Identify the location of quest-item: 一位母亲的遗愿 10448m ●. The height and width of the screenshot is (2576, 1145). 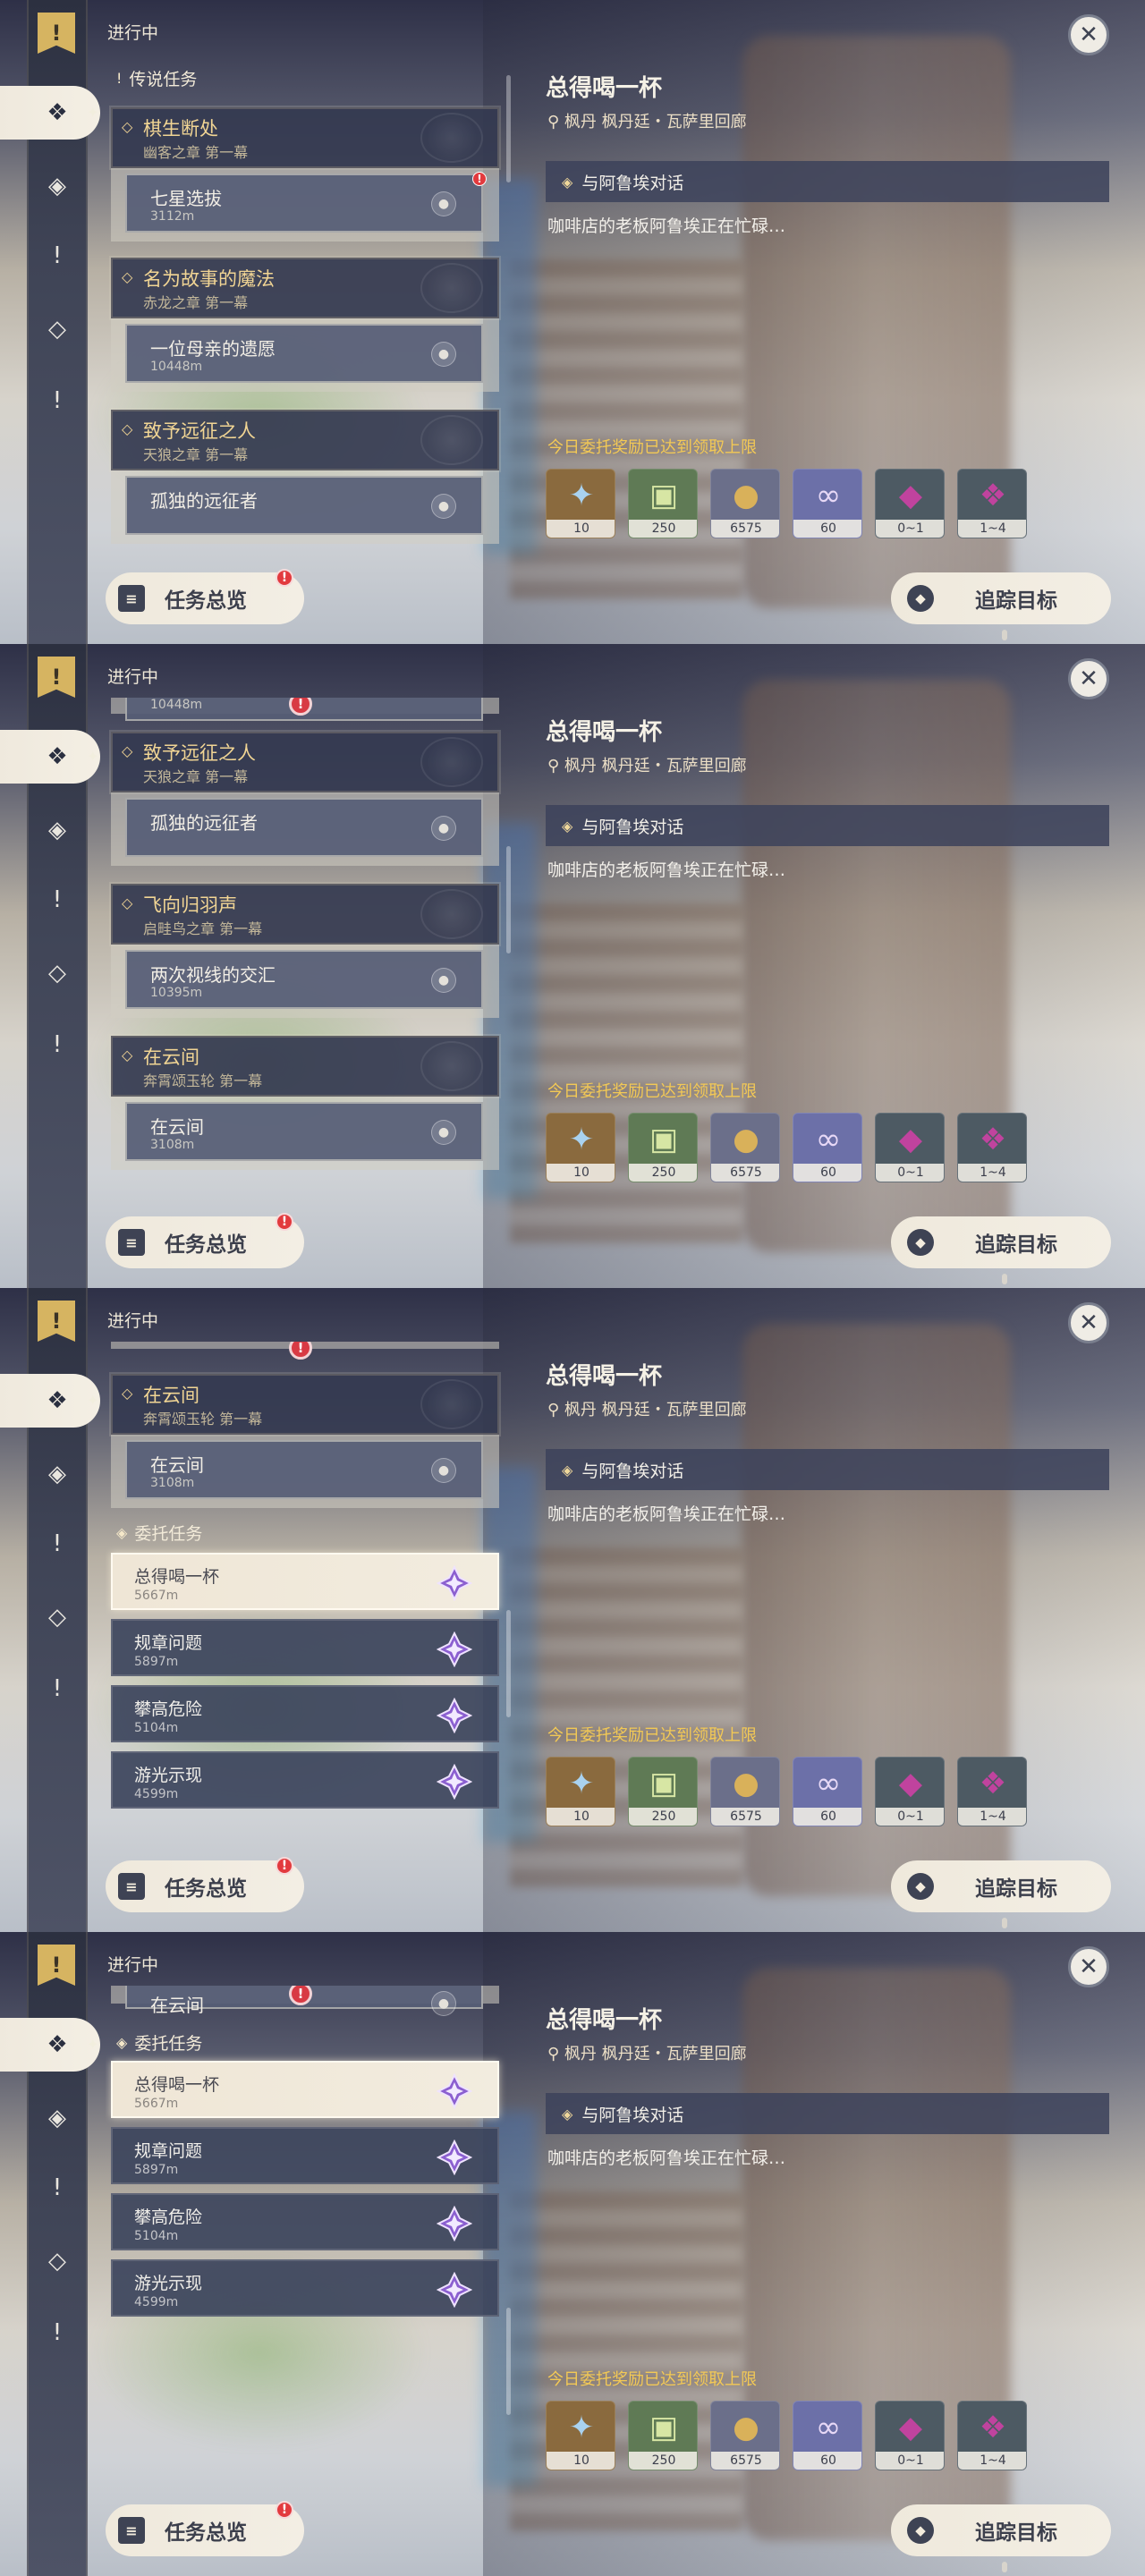
(304, 353).